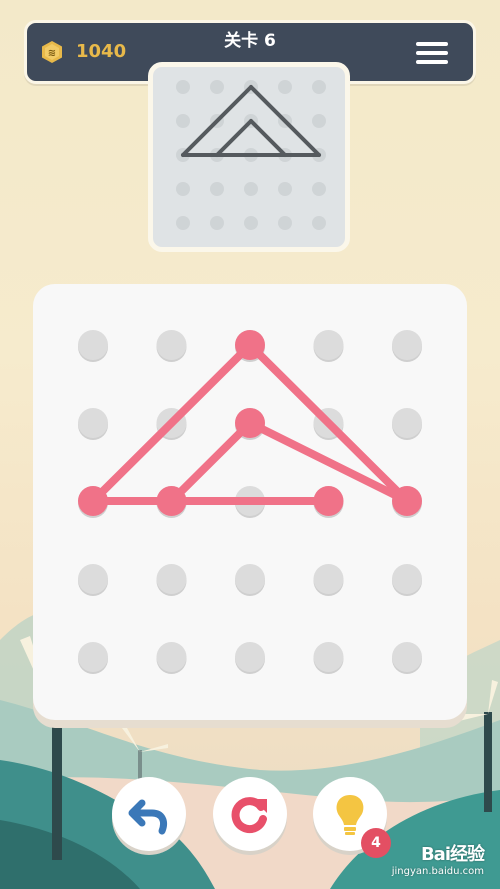 The width and height of the screenshot is (500, 889). I want to click on restart-button, so click(250, 814).